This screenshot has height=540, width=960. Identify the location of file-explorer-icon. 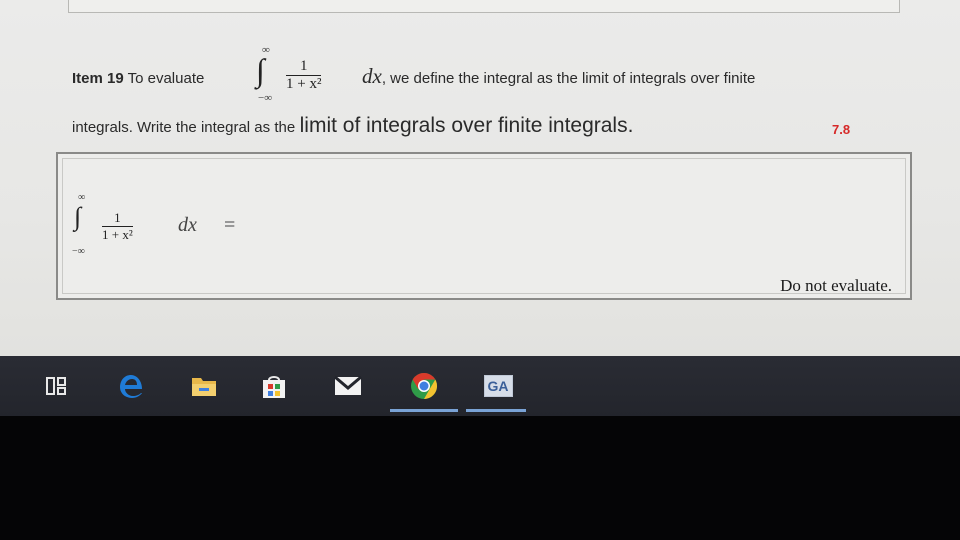
(204, 386).